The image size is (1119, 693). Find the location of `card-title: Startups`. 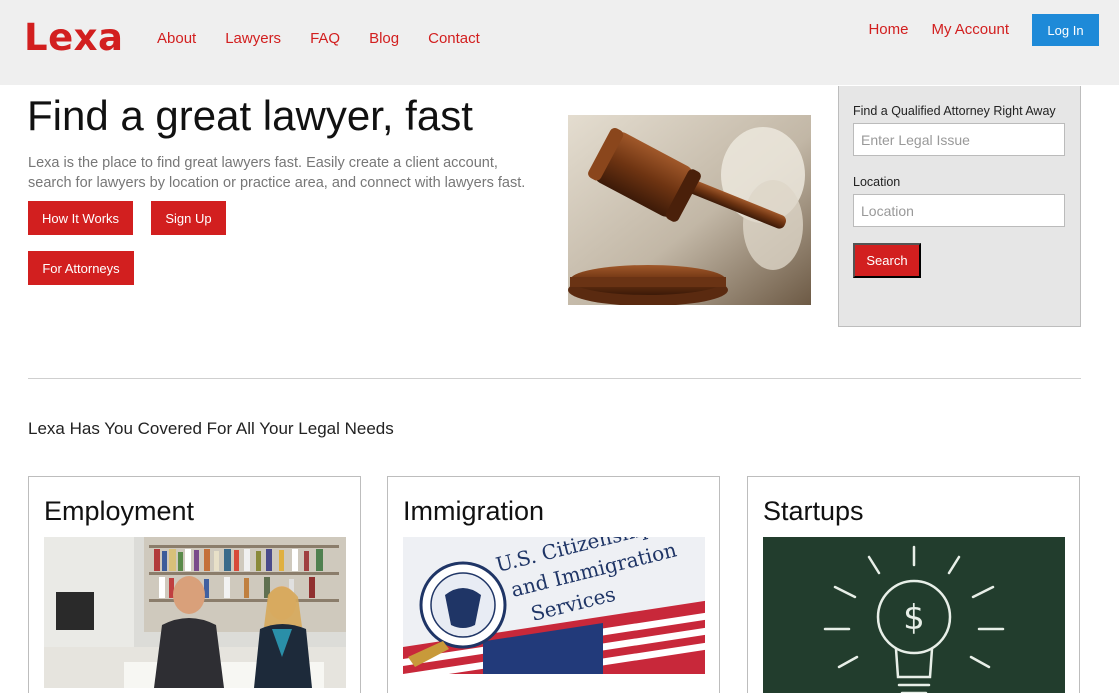

card-title: Startups is located at coordinates (813, 511).